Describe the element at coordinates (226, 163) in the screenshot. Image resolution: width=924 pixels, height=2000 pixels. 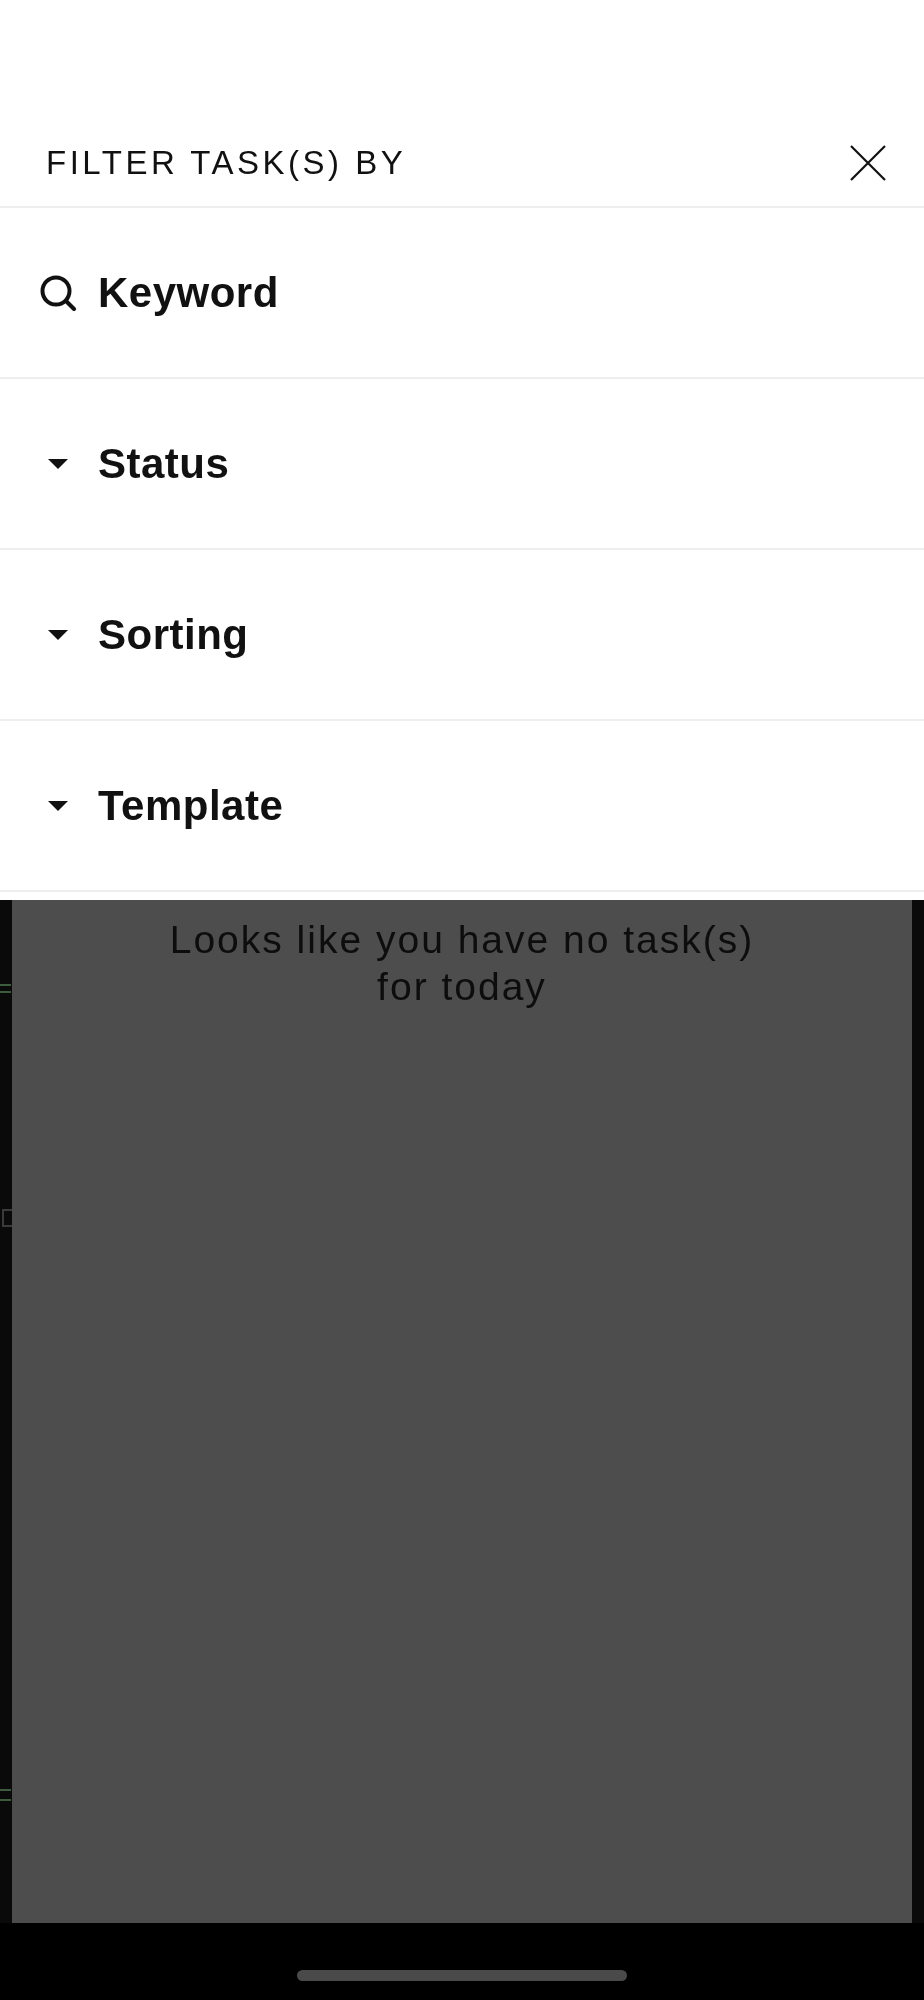
I see `filter-panel-title: FILTER TASK(S) BY` at that location.